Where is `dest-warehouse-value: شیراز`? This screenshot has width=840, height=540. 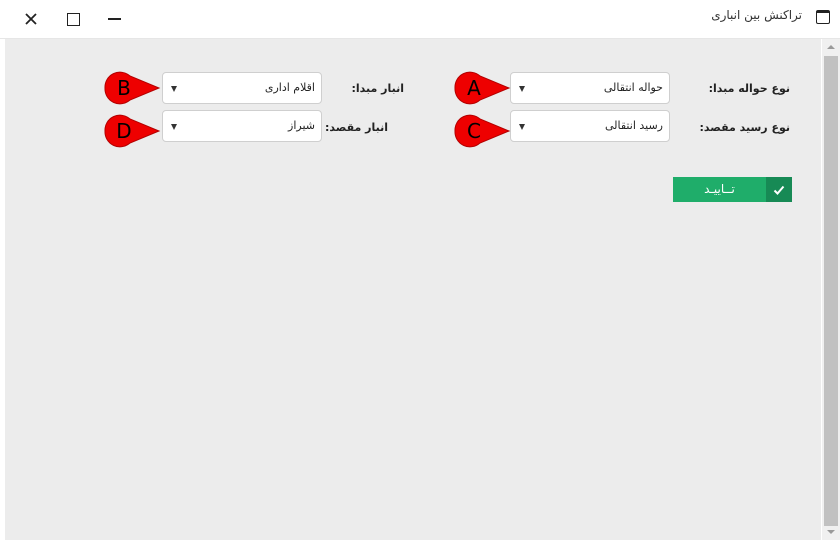
dest-warehouse-value: شیراز is located at coordinates (301, 125).